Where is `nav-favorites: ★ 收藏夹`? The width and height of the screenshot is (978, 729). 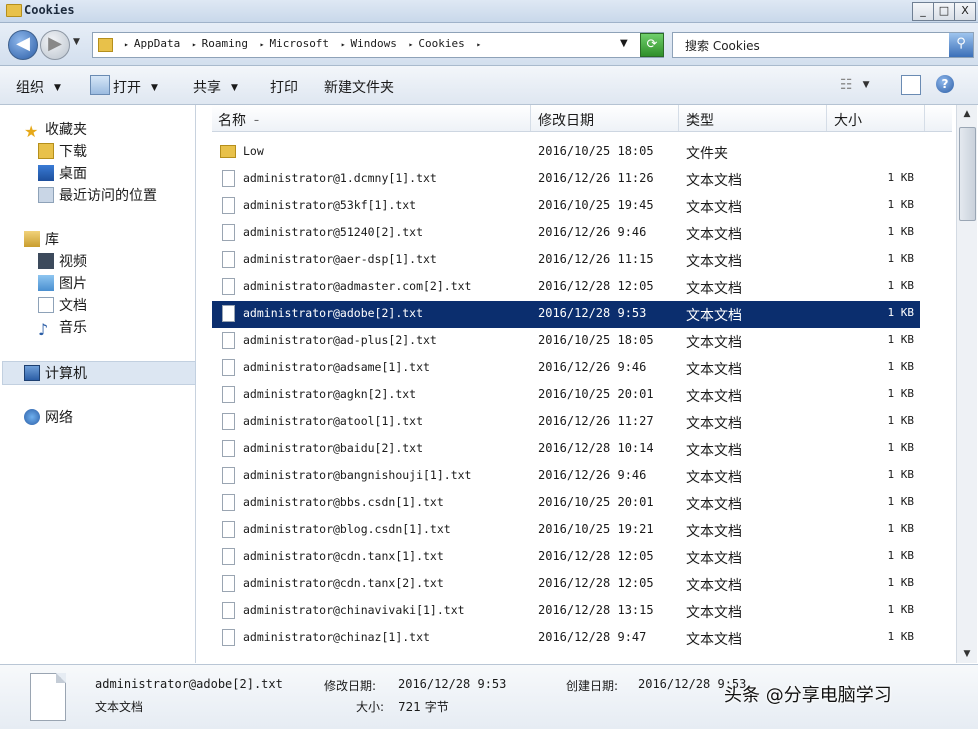
nav-favorites: ★ 收藏夹 is located at coordinates (55, 129).